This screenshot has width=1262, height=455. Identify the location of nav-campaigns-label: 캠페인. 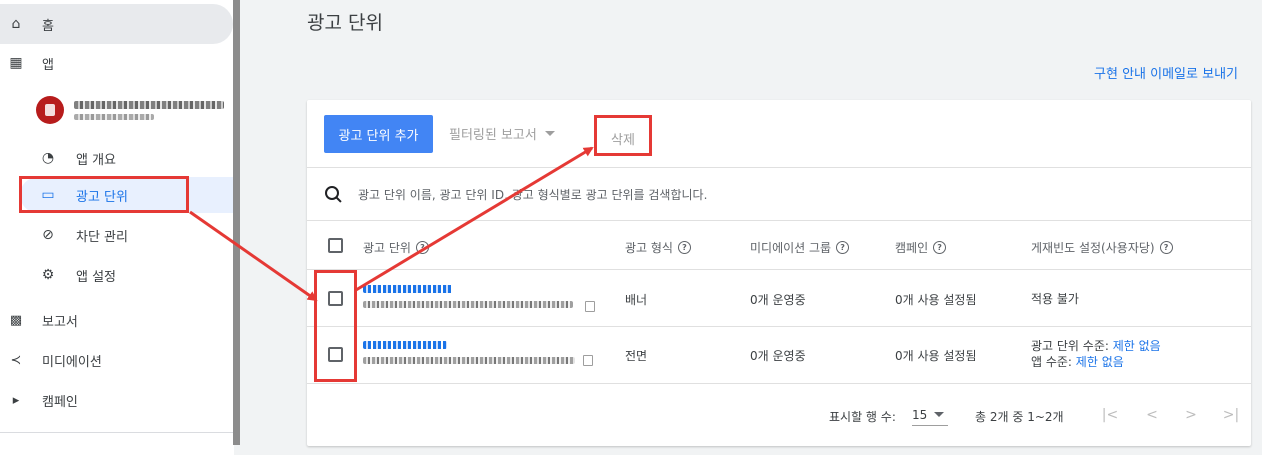
(60, 402).